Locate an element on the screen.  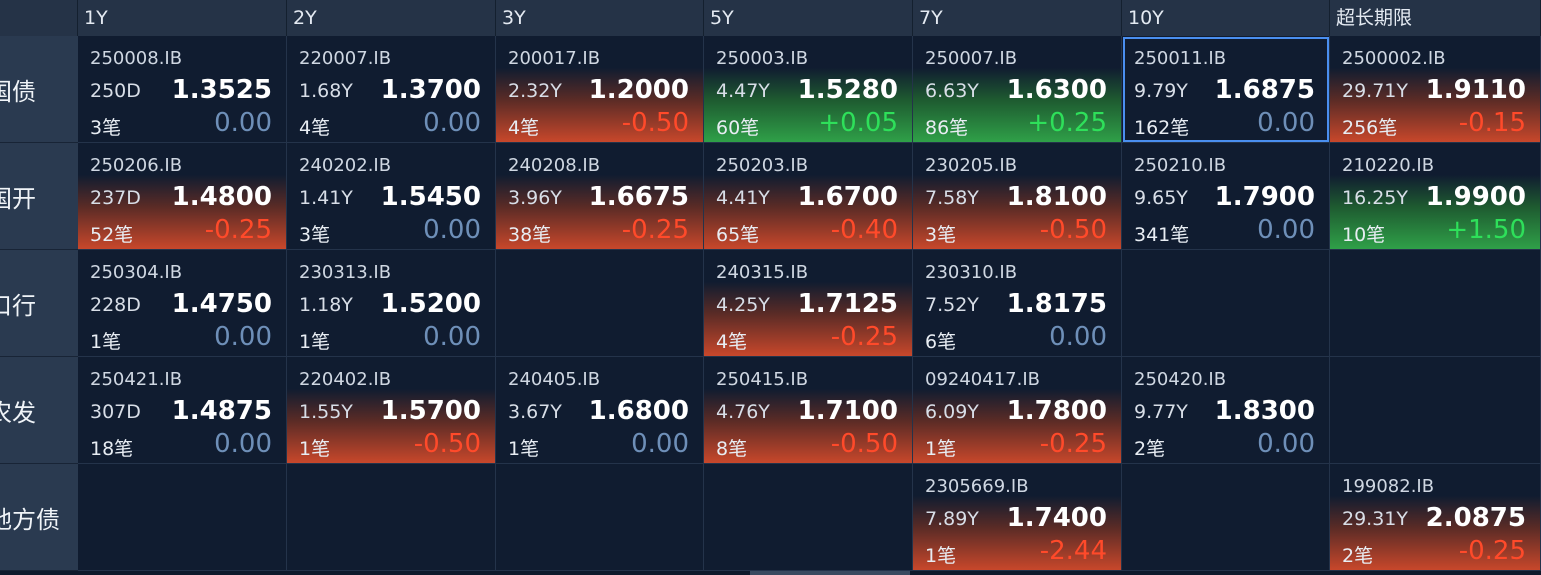
bond-quote-cell: 200017.IB 2.32Y 1.2000 4笔 -0.50 is located at coordinates (600, 89).